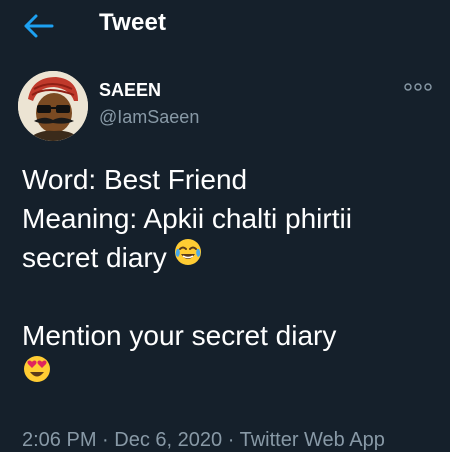 This screenshot has height=452, width=450. I want to click on author-display-name: SAEEN, so click(130, 90).